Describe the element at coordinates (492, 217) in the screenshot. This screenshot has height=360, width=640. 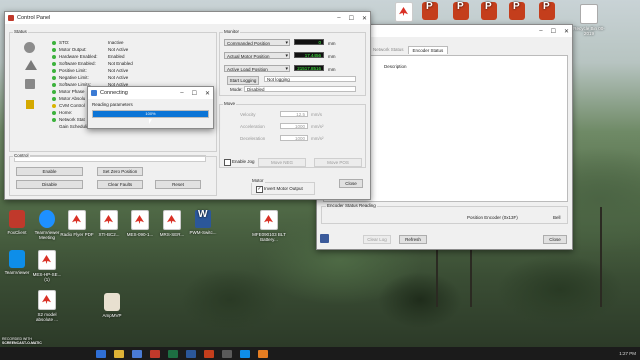
I see `position-encoder-label: Position Encoder (0x13F)` at that location.